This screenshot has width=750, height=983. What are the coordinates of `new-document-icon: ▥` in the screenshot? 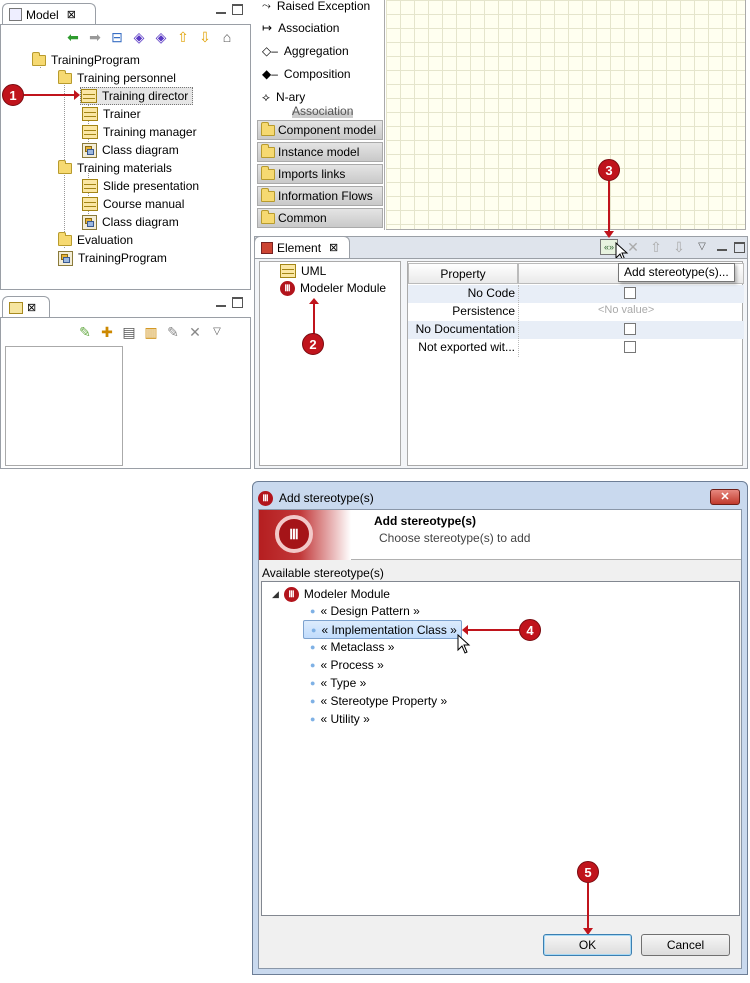 It's located at (151, 332).